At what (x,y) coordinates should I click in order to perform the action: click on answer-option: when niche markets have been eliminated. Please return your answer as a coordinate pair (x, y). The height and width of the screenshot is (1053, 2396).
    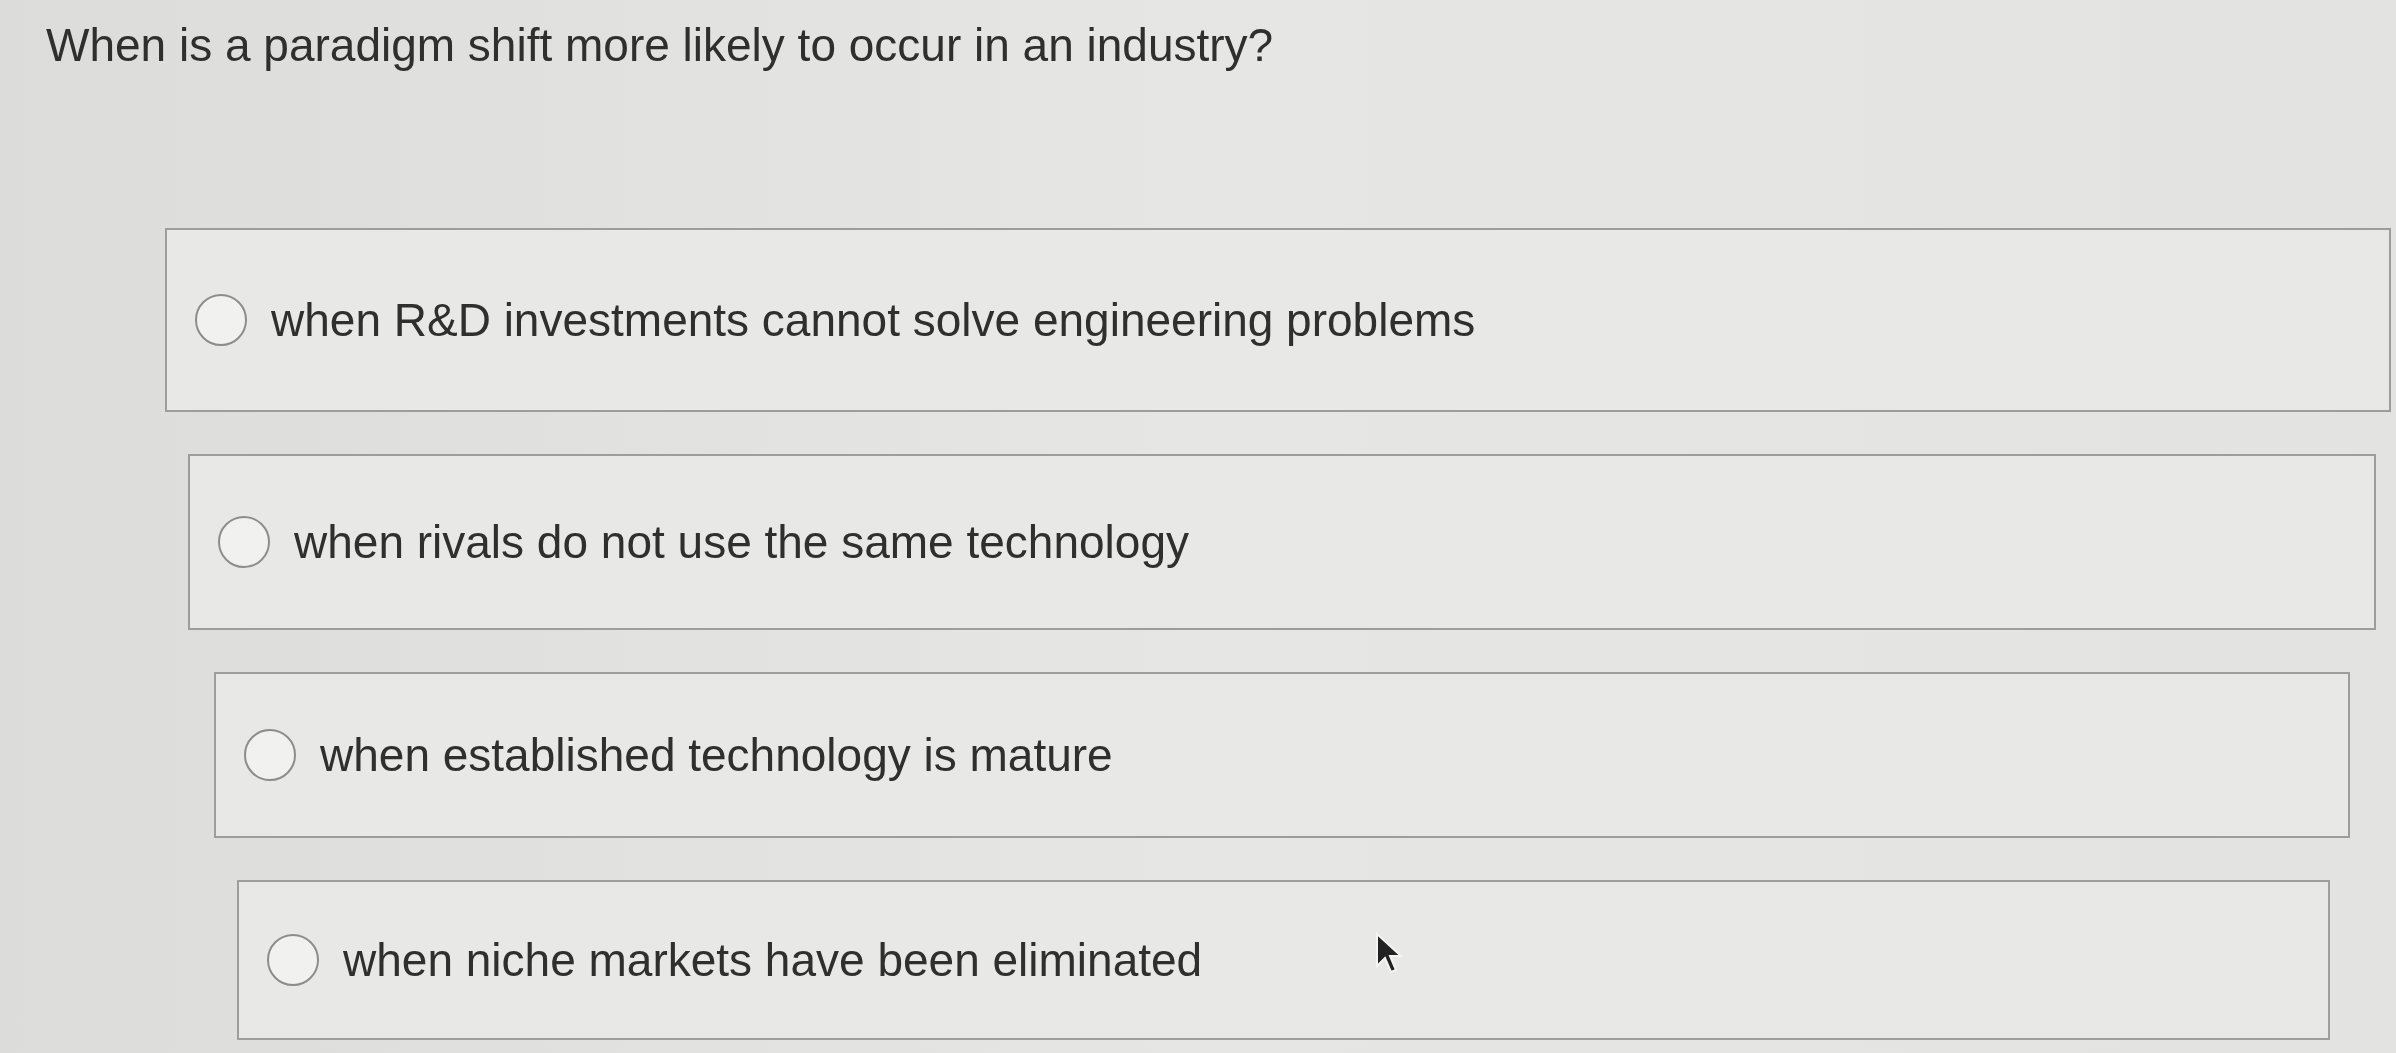
    Looking at the image, I should click on (1283, 960).